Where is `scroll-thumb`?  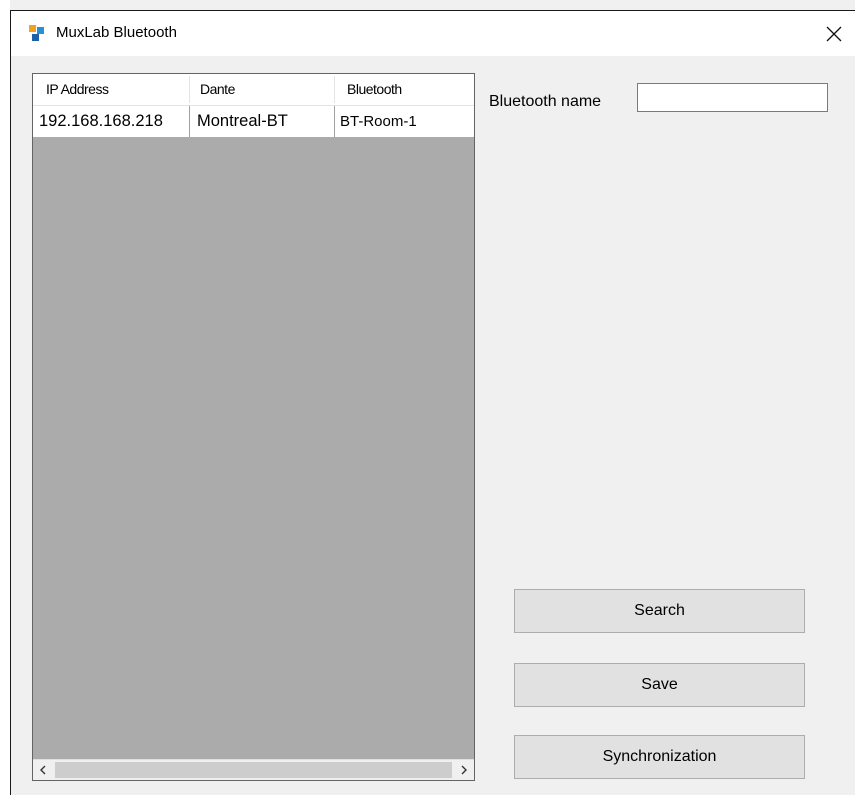 scroll-thumb is located at coordinates (253, 770).